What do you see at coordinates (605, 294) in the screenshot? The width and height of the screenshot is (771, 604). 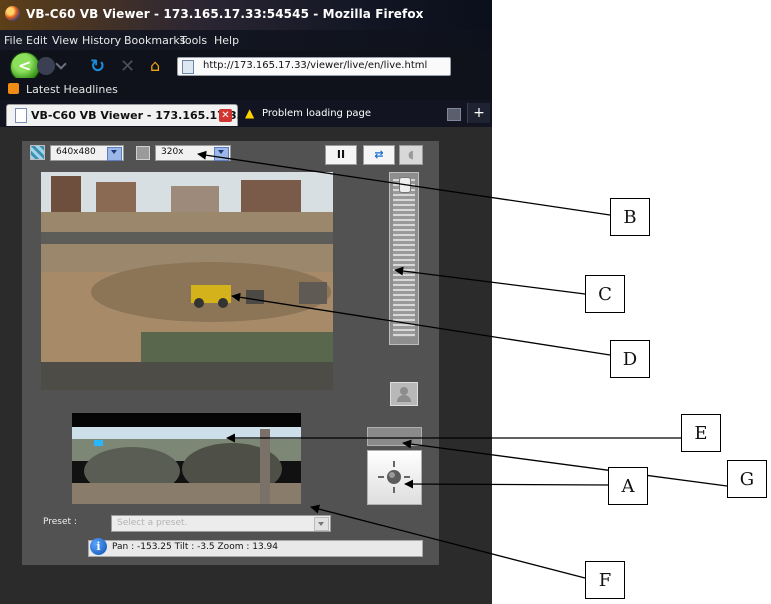 I see `callout-c: C` at bounding box center [605, 294].